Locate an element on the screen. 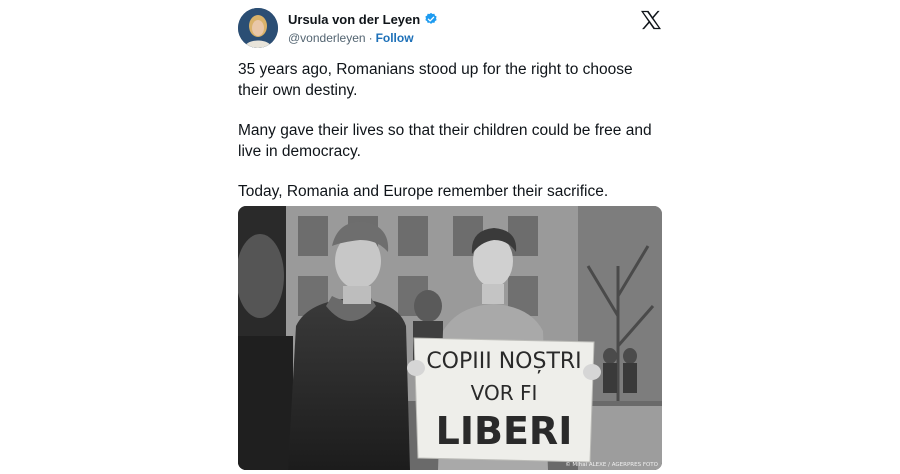  verified-badge-icon is located at coordinates (431, 19).